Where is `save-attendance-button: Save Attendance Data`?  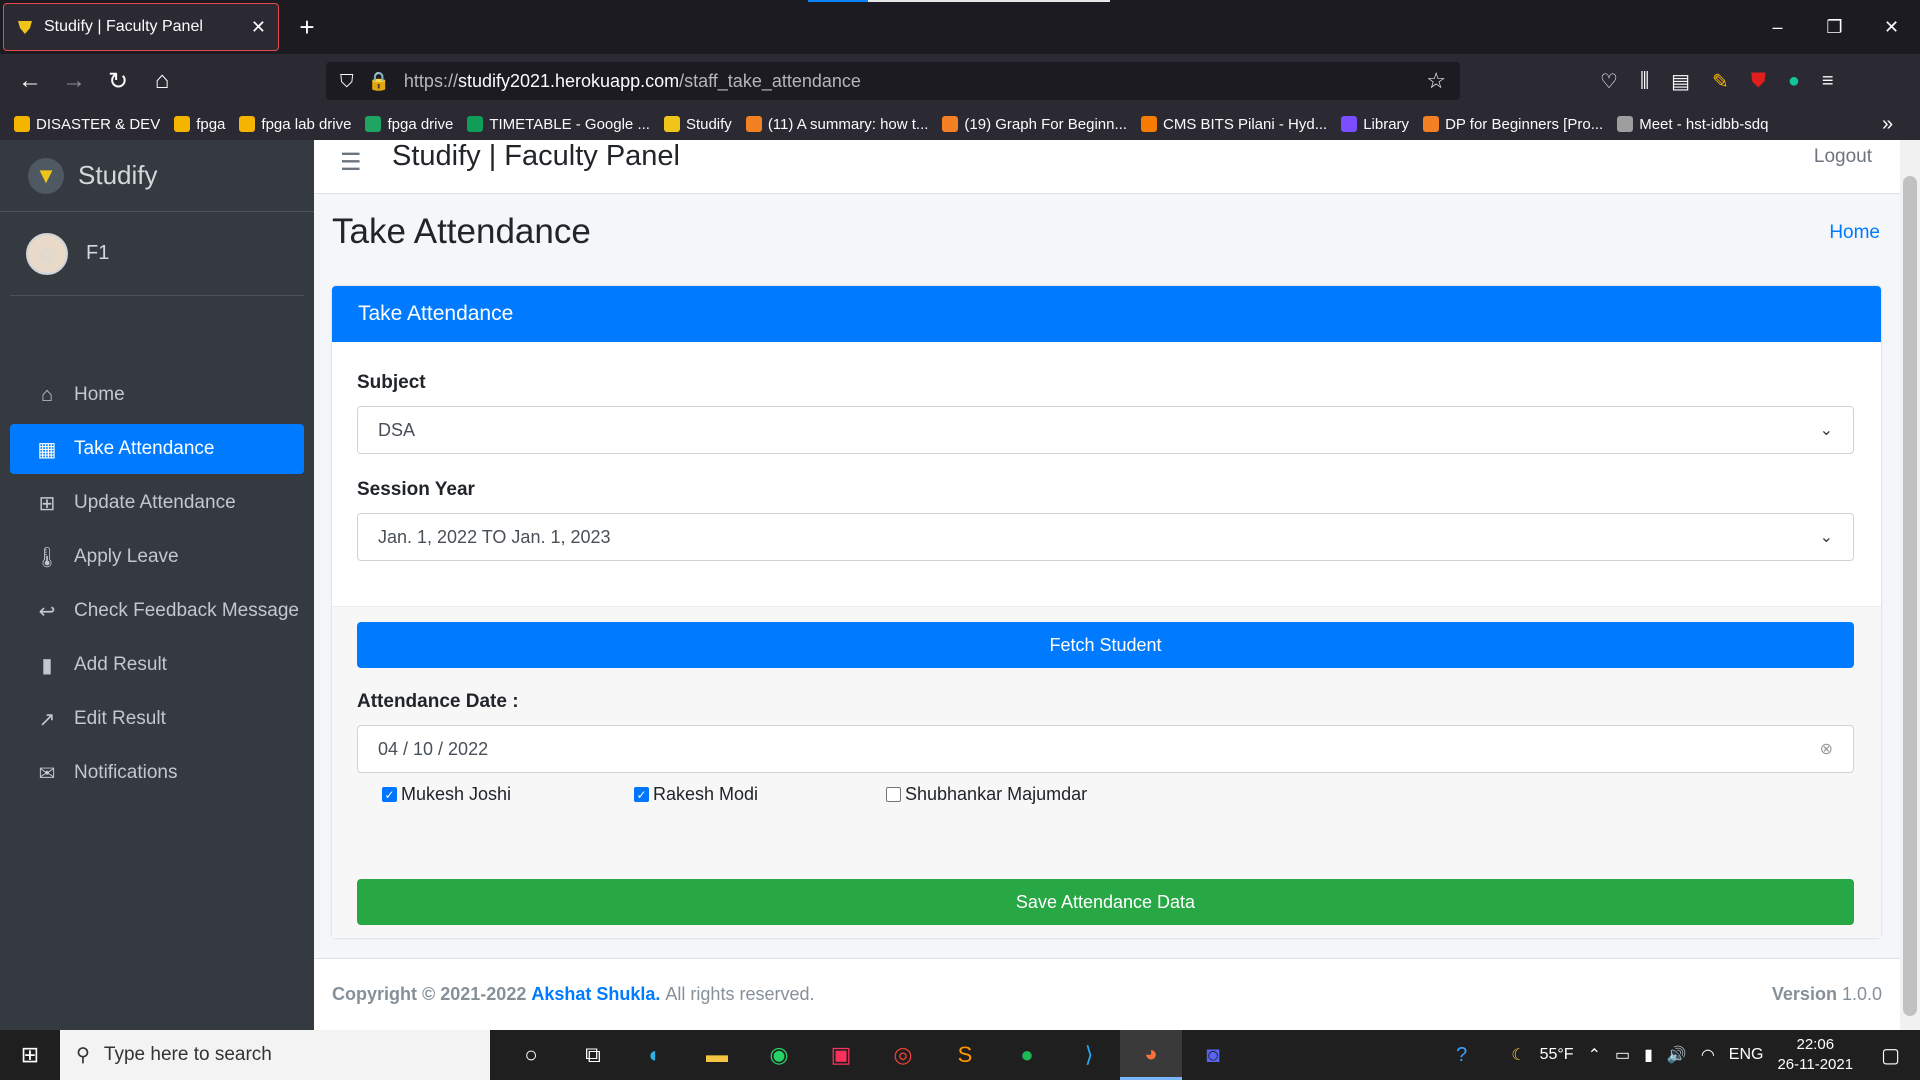
save-attendance-button: Save Attendance Data is located at coordinates (1105, 902).